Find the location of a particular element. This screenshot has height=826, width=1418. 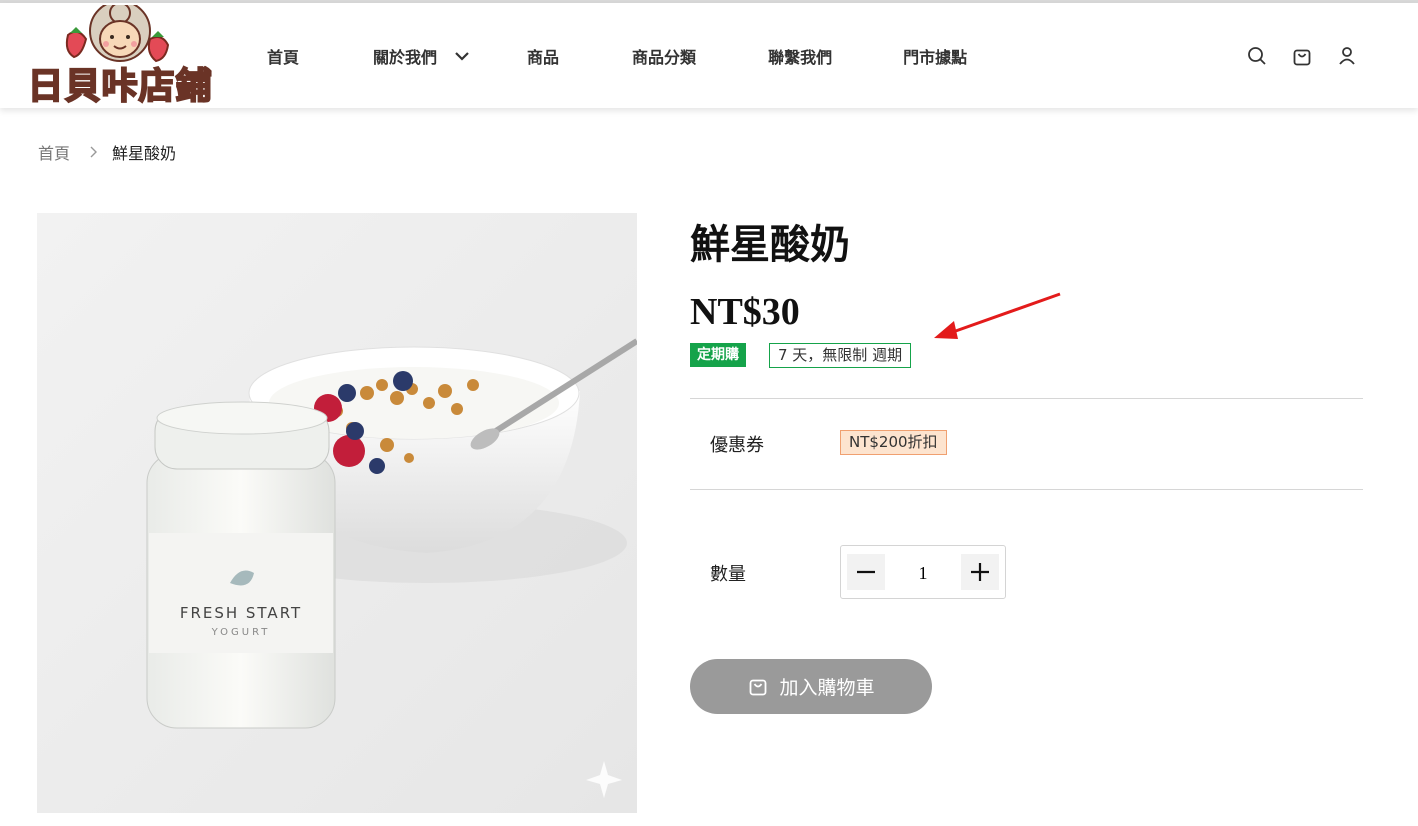

quantity-input is located at coordinates (923, 573).